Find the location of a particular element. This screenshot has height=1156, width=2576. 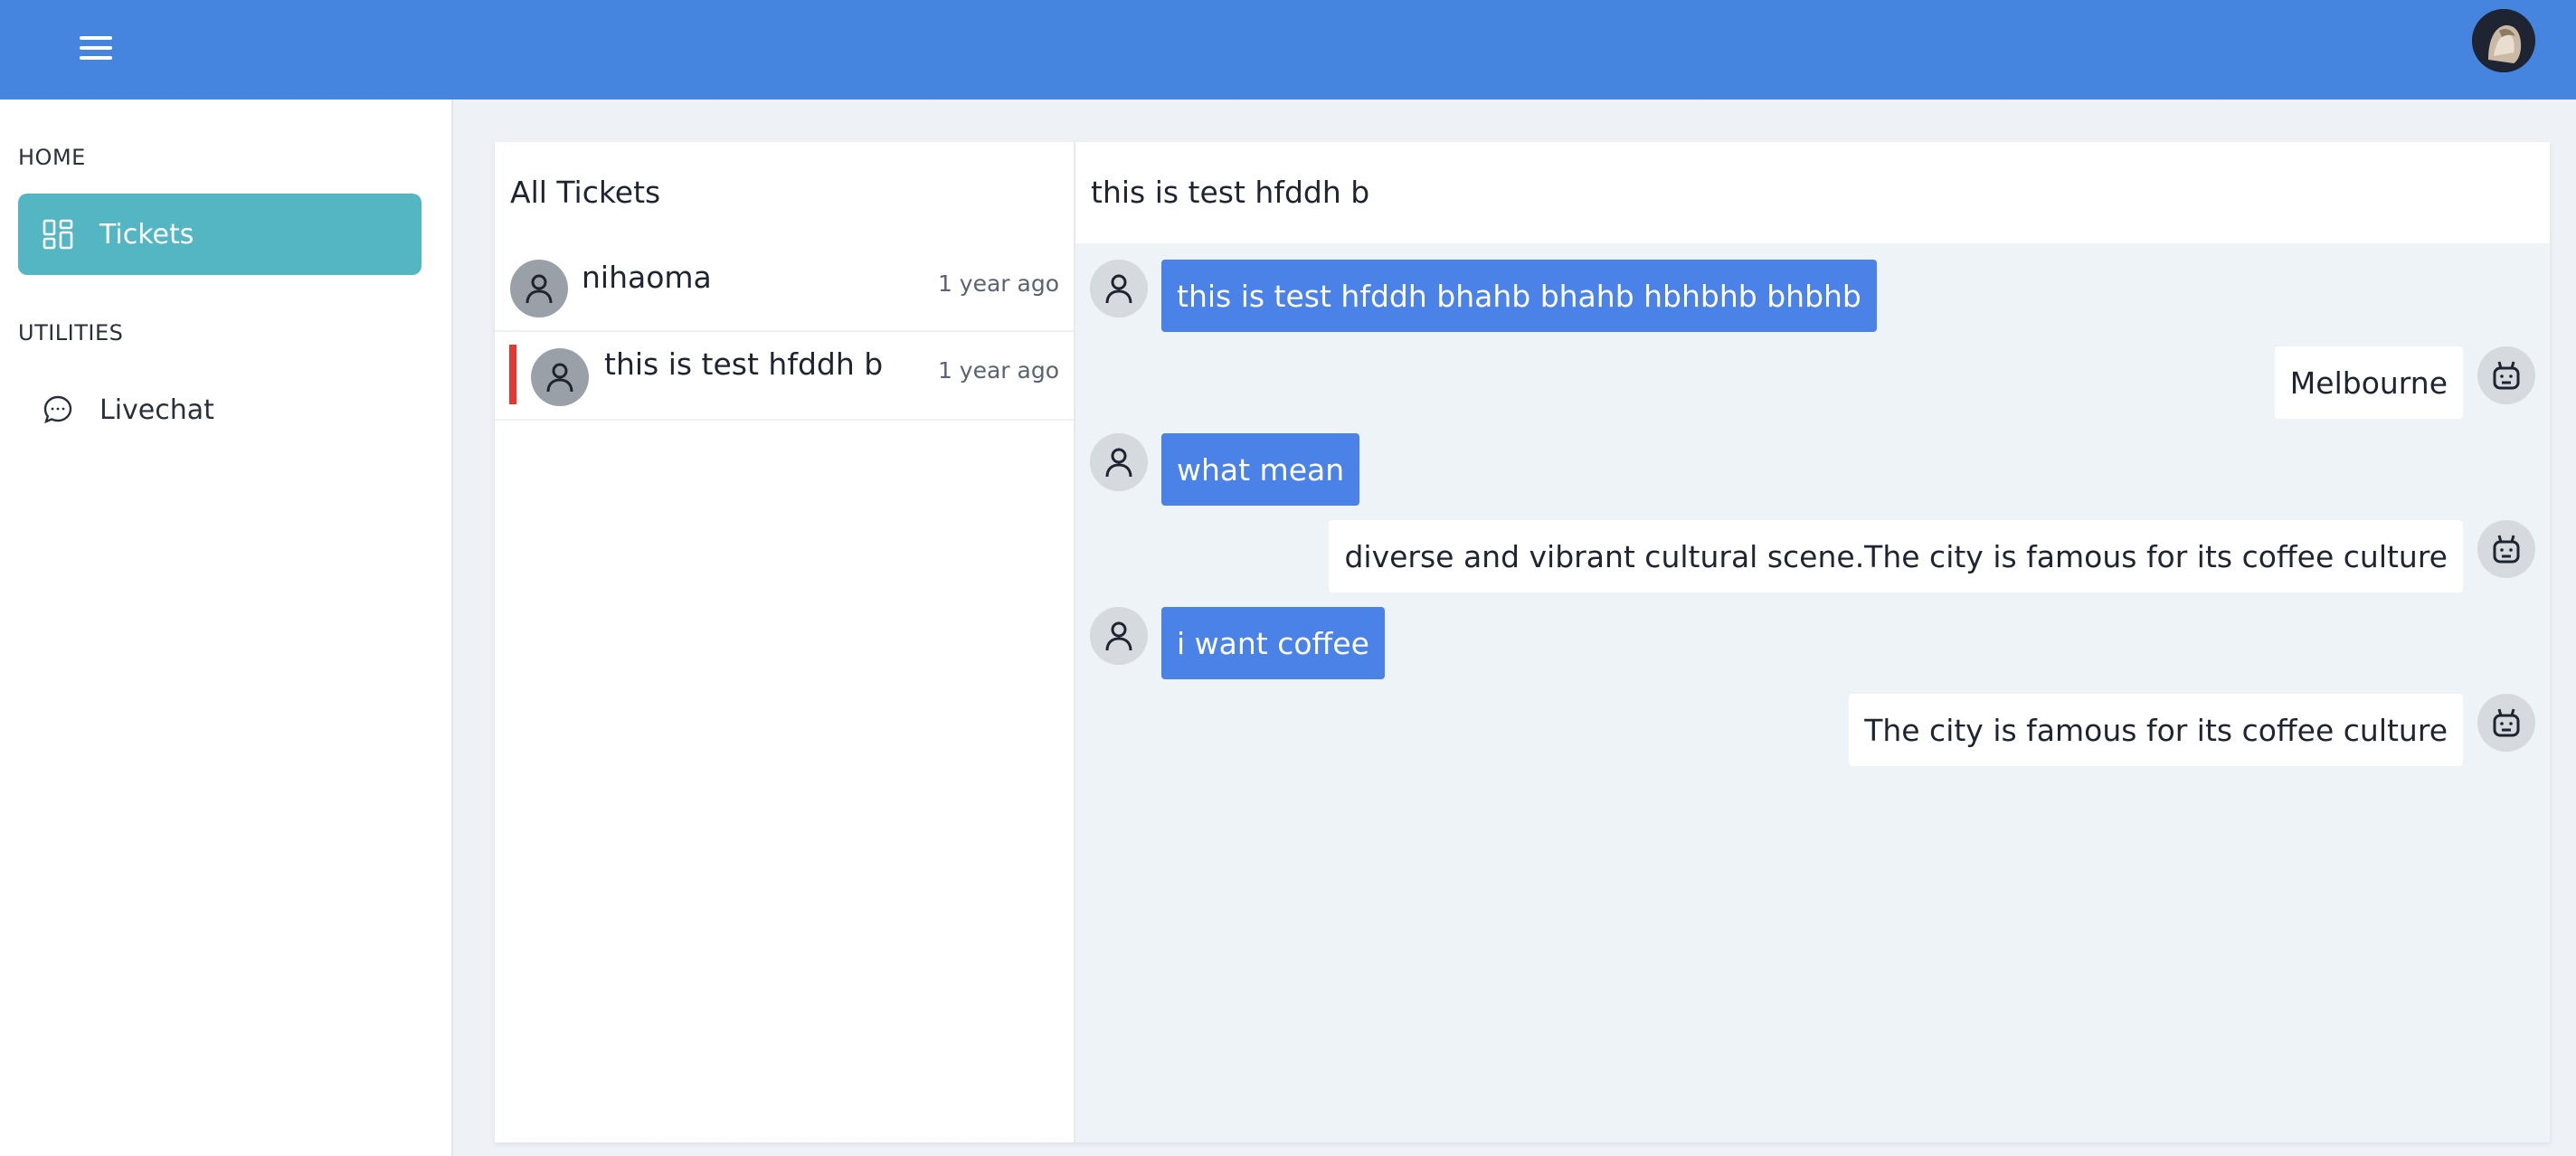

sidebar-item-label: Tickets is located at coordinates (146, 234).